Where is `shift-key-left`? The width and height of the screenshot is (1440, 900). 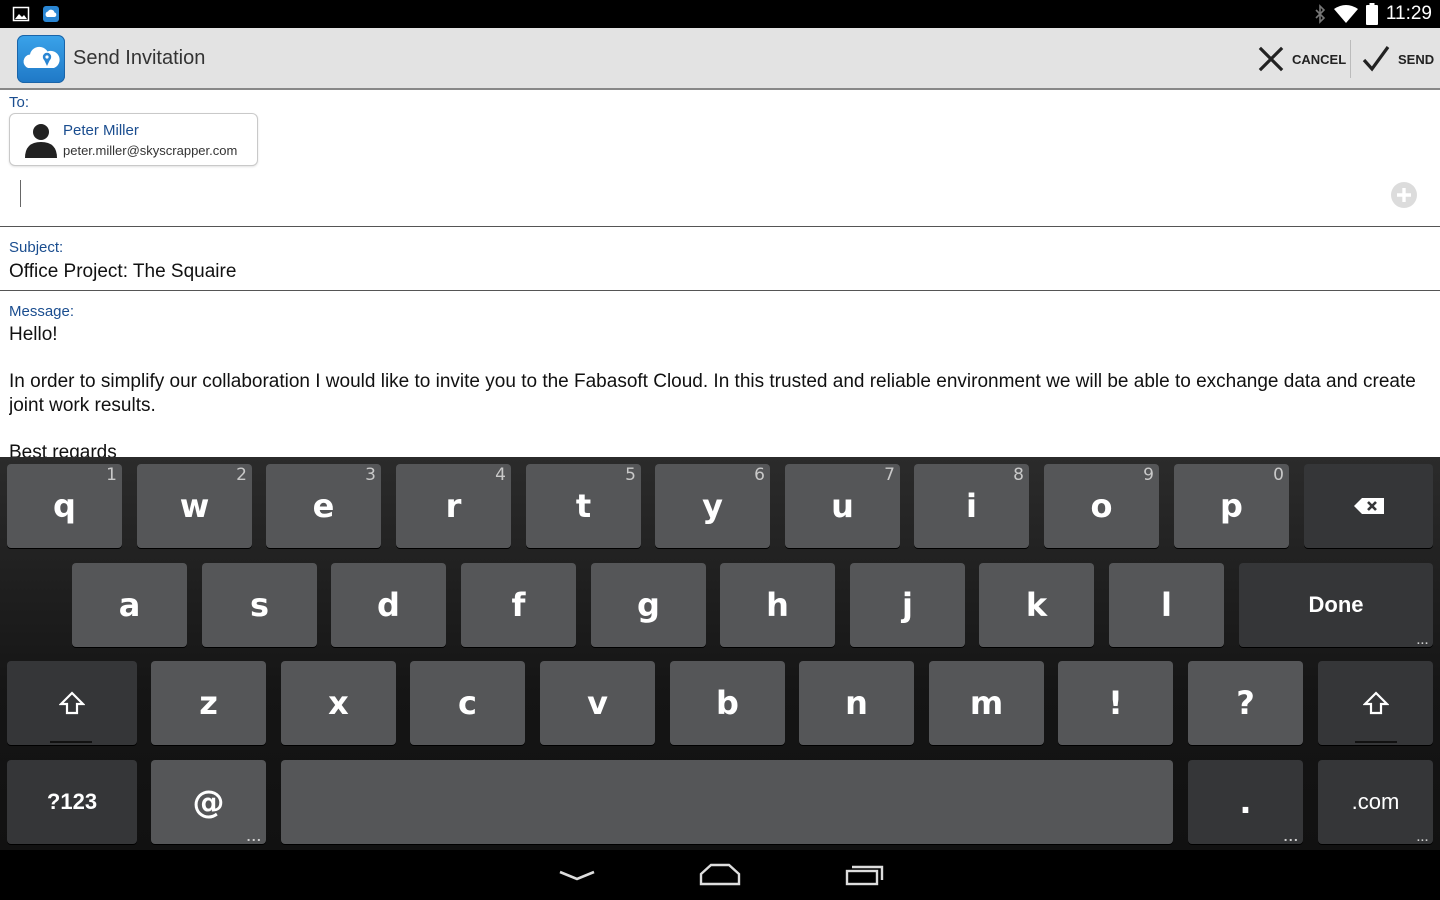
shift-key-left is located at coordinates (72, 703).